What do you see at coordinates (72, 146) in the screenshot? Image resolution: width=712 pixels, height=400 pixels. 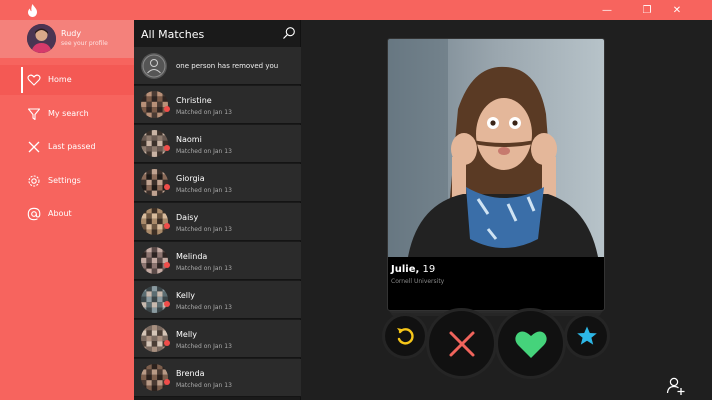 I see `nav-label: Last passed` at bounding box center [72, 146].